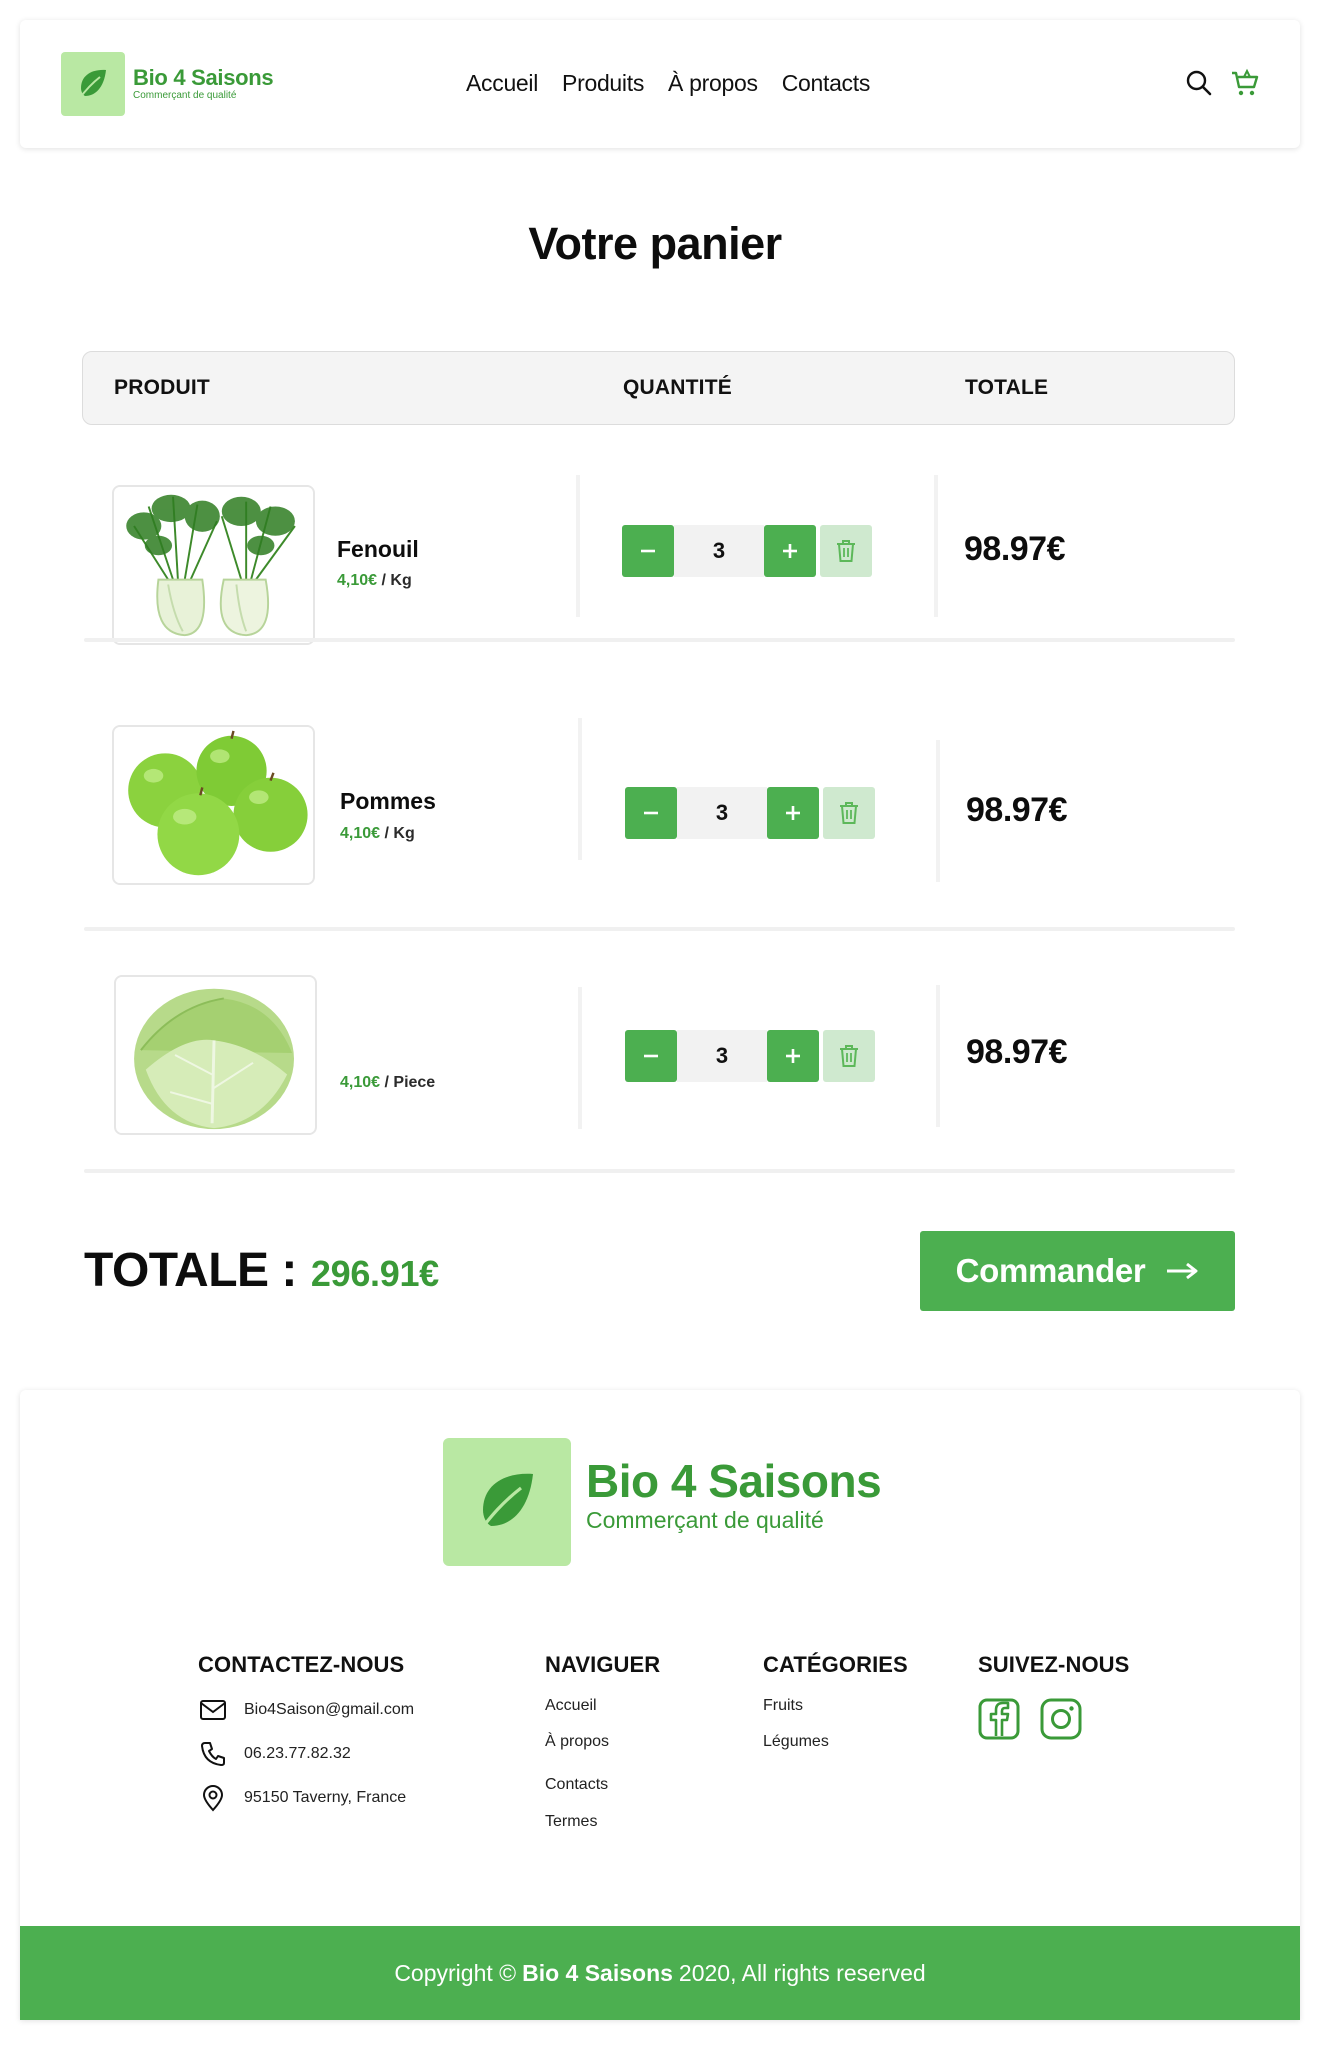  Describe the element at coordinates (734, 1481) in the screenshot. I see `footer-brand-name: Bio 4 Saisons` at that location.